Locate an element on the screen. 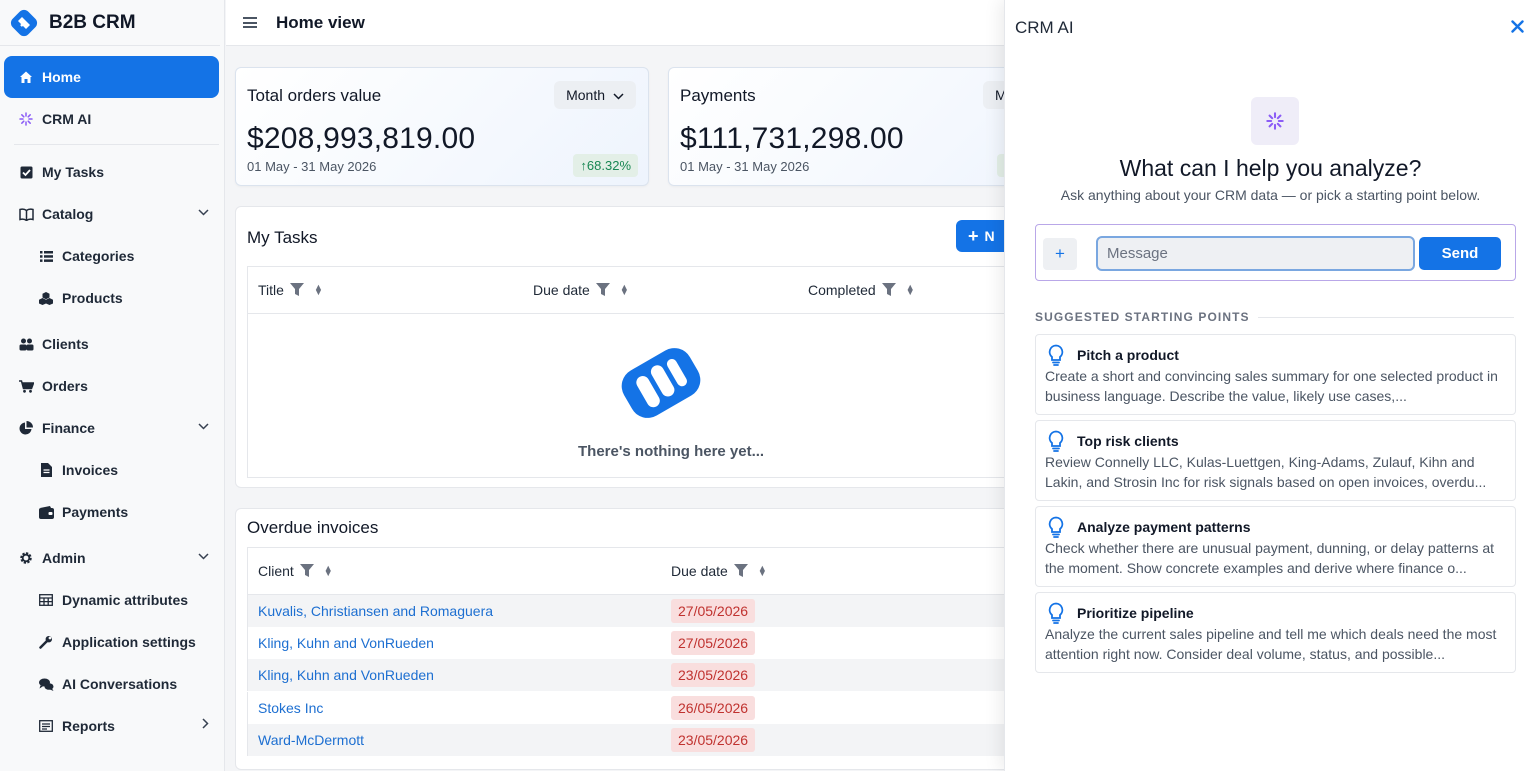 This screenshot has width=1536, height=771. checkbox-icon is located at coordinates (26, 172).